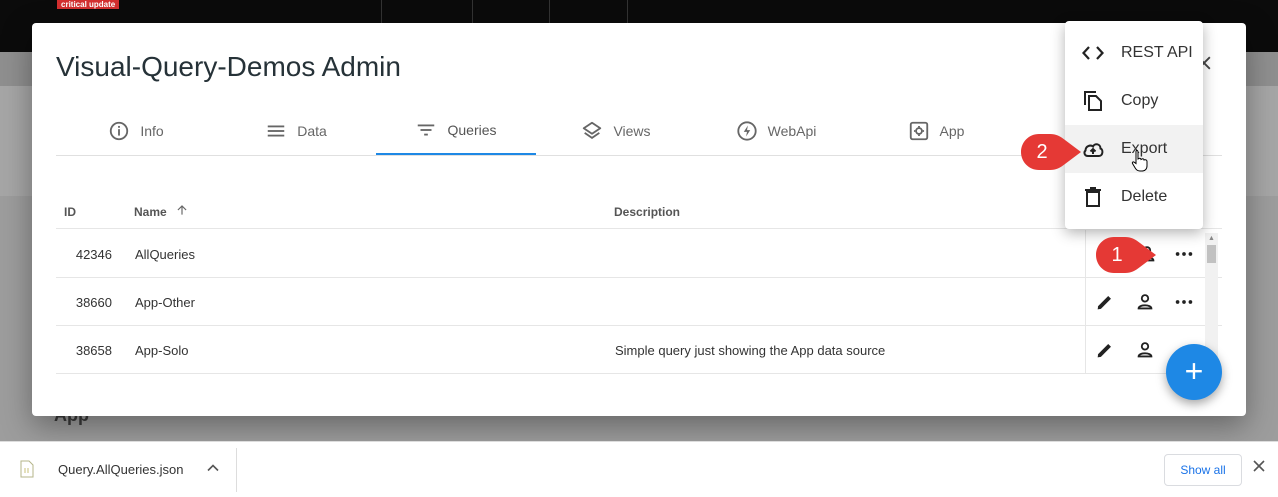  Describe the element at coordinates (1203, 470) in the screenshot. I see `show-all-button: Show all` at that location.